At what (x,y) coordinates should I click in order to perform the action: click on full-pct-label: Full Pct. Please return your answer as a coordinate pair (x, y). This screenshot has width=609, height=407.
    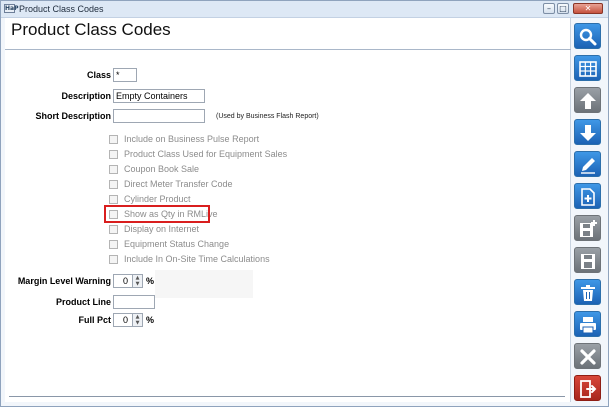
    Looking at the image, I should click on (94, 320).